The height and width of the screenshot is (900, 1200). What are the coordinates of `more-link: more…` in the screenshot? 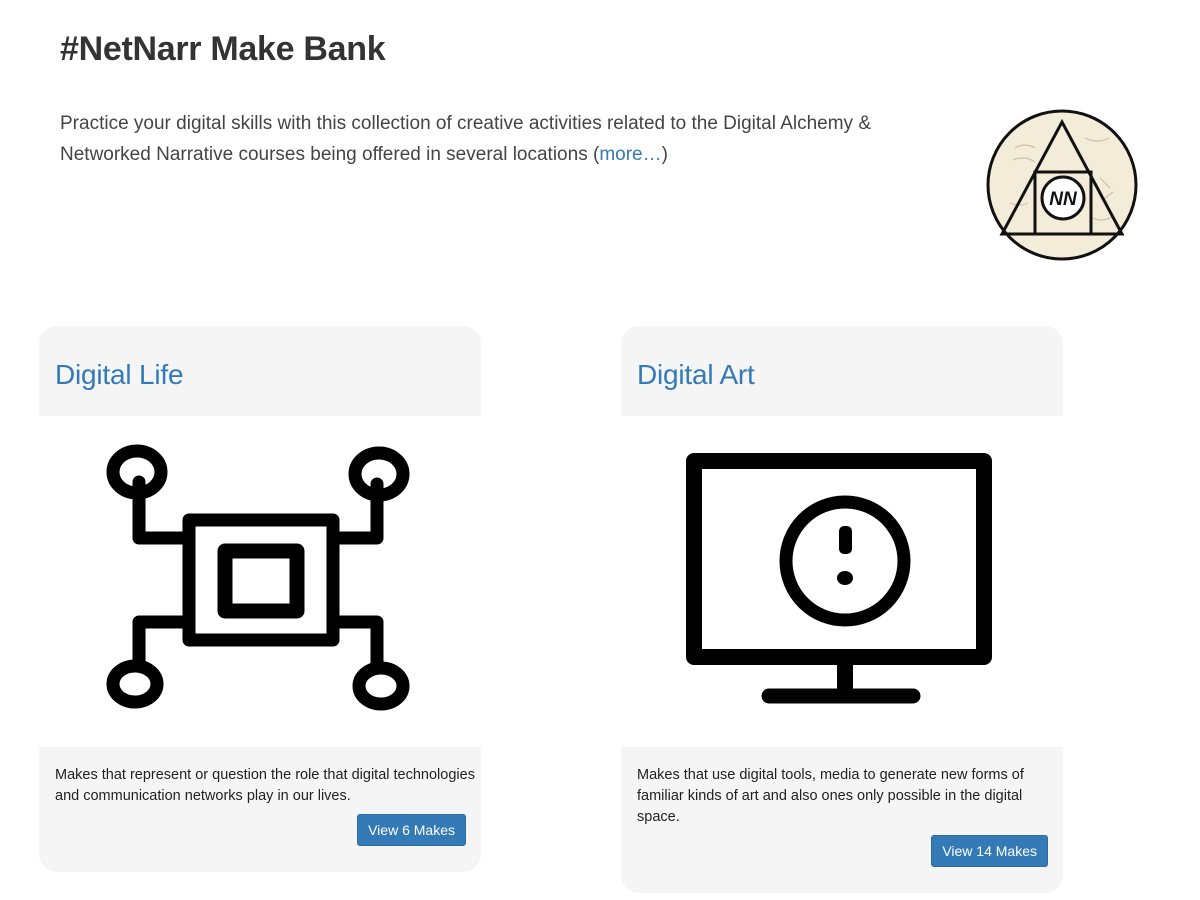 It's located at (630, 154).